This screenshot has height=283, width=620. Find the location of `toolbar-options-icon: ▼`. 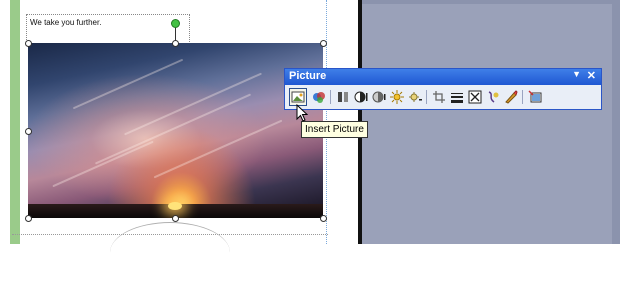

toolbar-options-icon: ▼ is located at coordinates (576, 74).